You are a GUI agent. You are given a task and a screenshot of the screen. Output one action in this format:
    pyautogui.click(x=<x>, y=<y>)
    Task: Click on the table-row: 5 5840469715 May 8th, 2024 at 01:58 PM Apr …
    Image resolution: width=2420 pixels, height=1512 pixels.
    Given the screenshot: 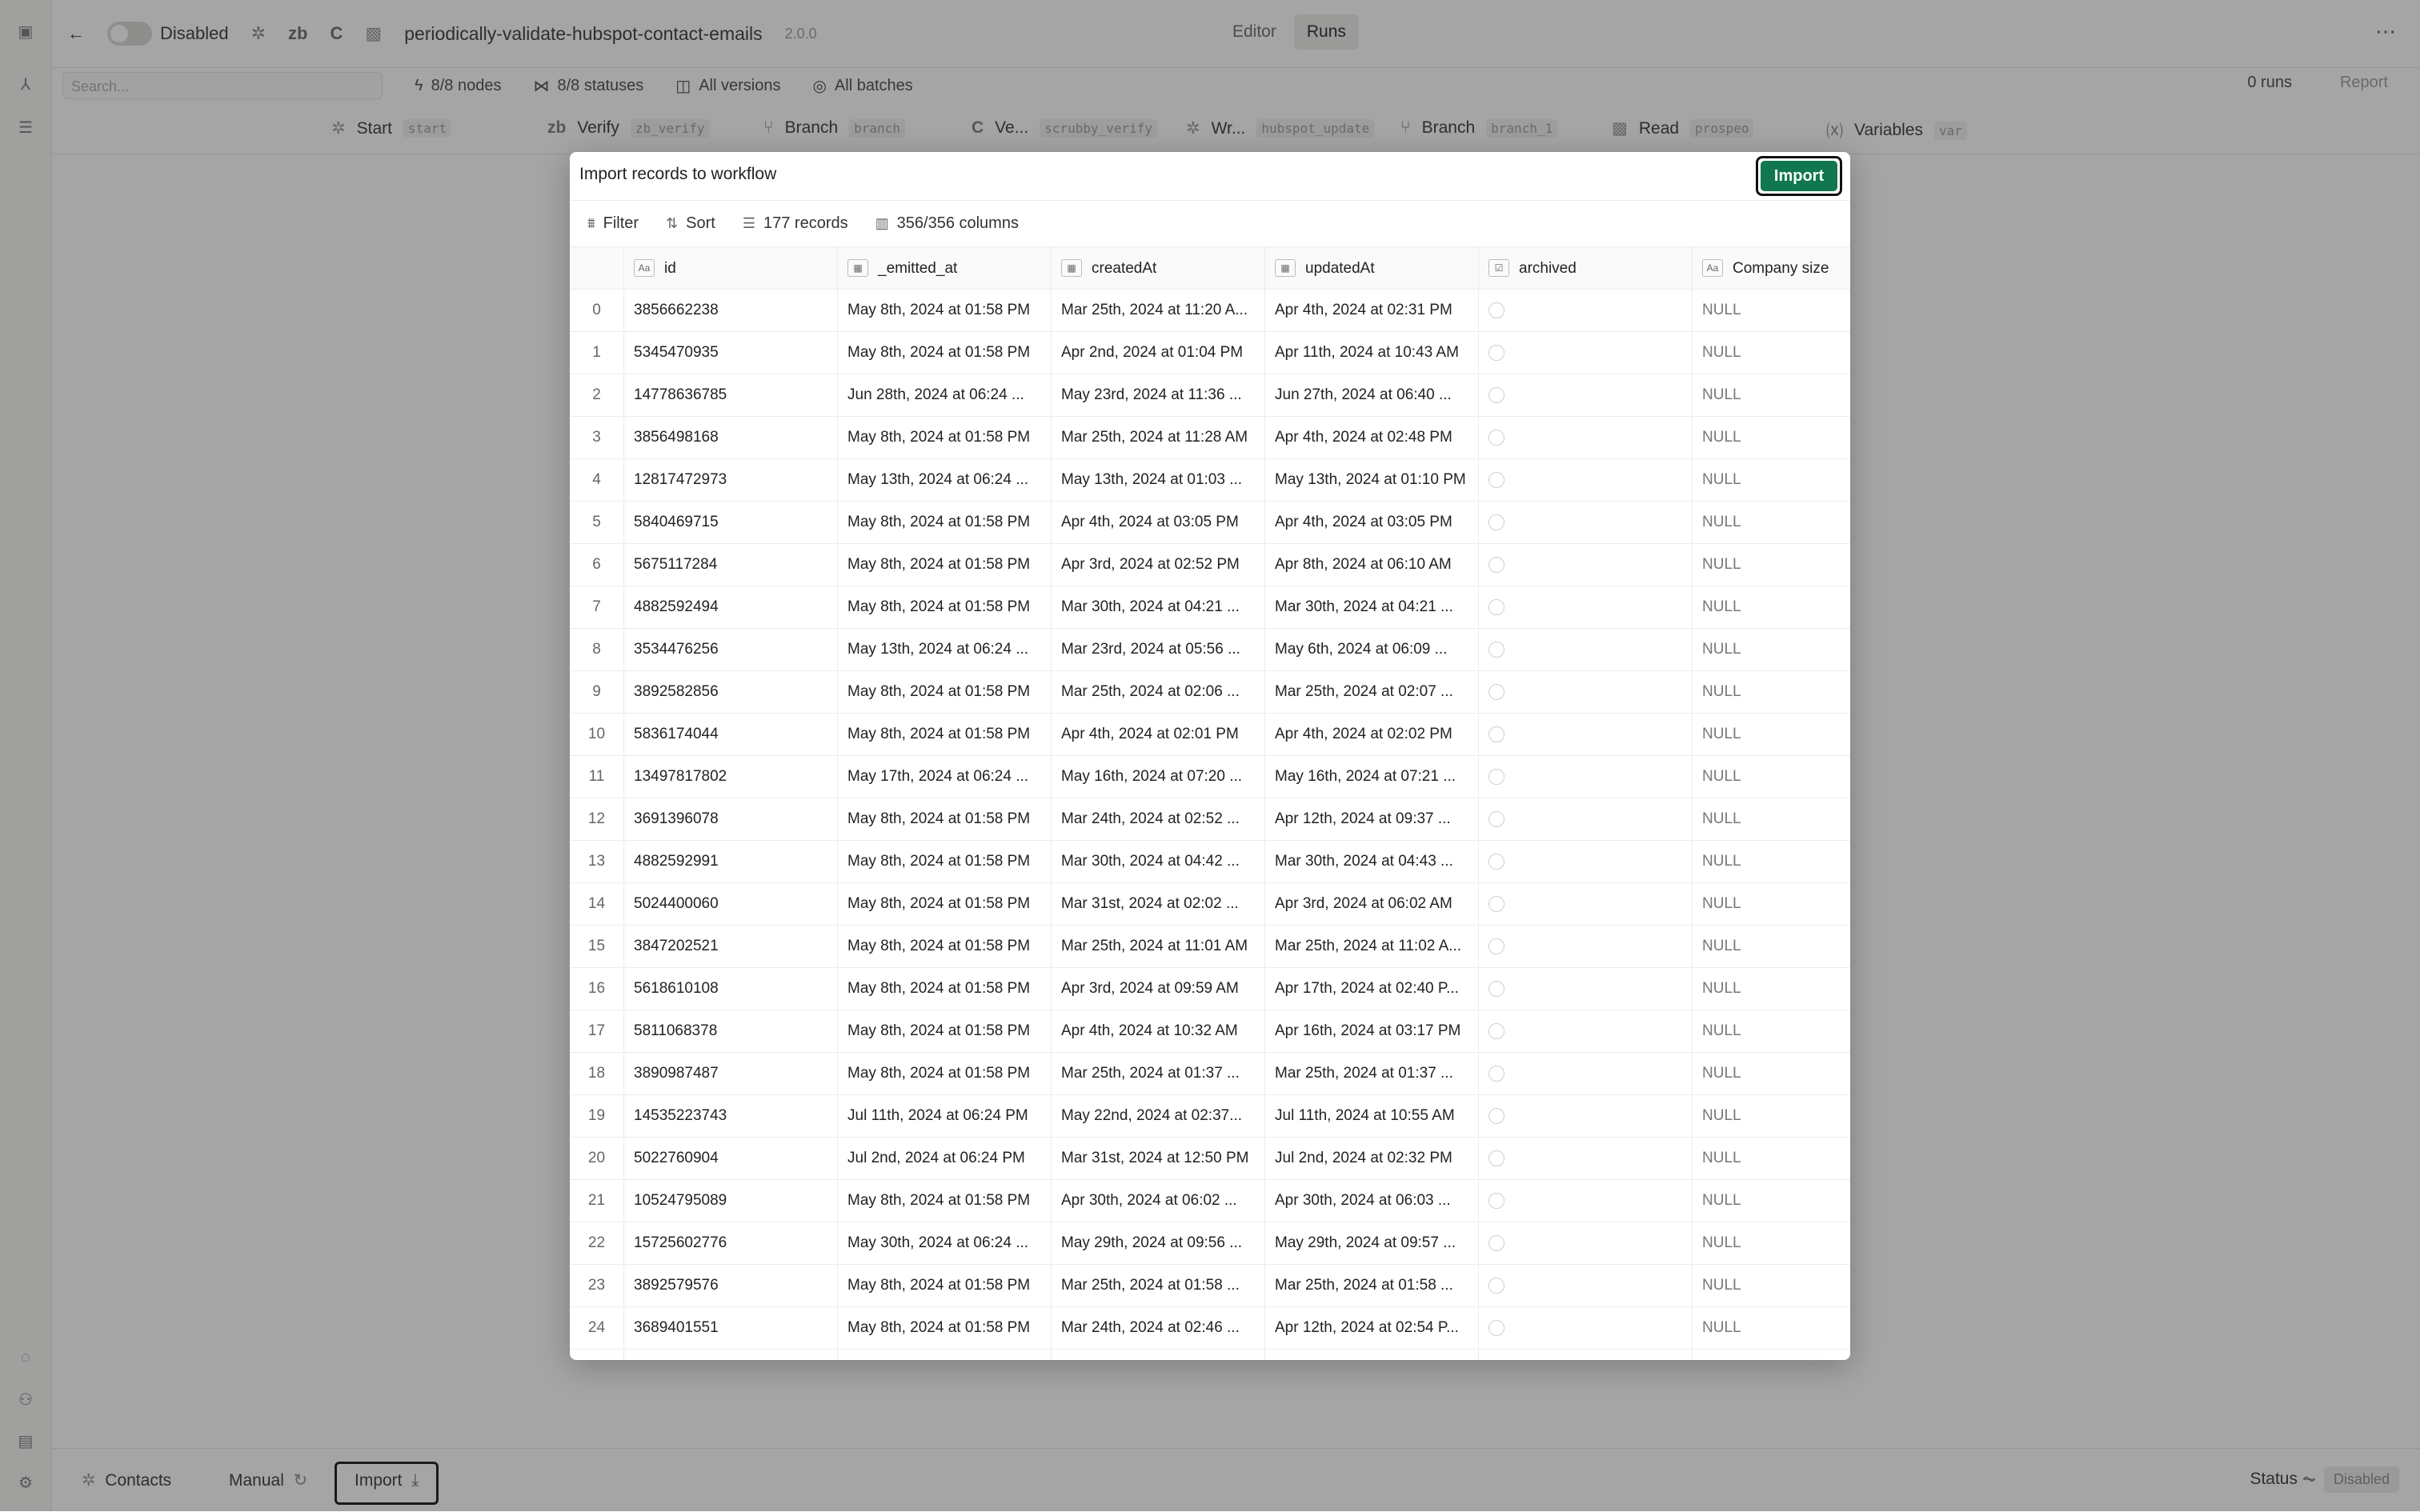 What is the action you would take?
    pyautogui.click(x=1210, y=523)
    